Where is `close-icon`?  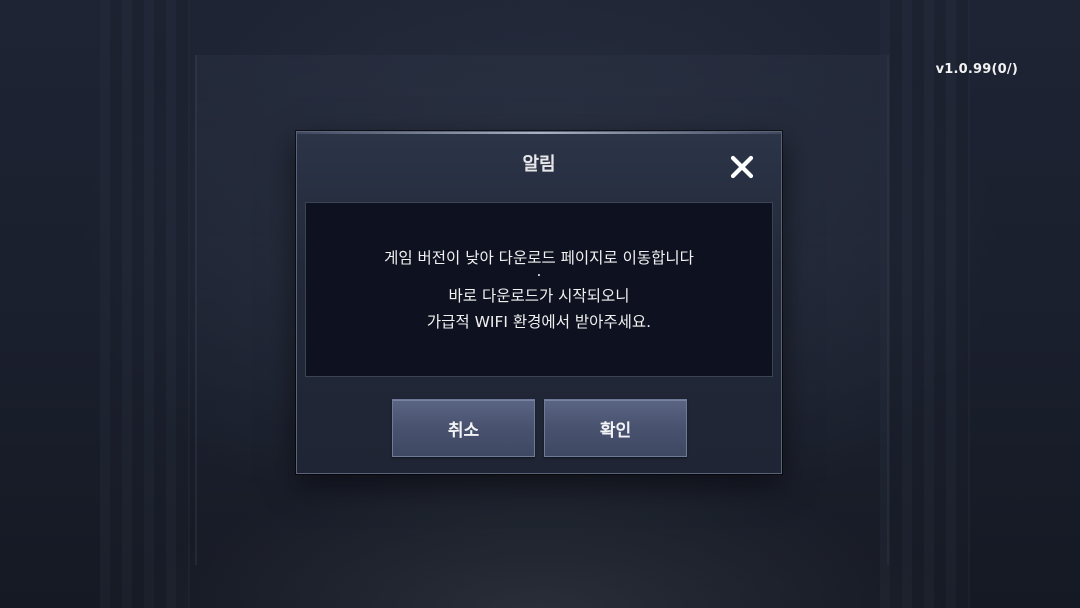 close-icon is located at coordinates (742, 167).